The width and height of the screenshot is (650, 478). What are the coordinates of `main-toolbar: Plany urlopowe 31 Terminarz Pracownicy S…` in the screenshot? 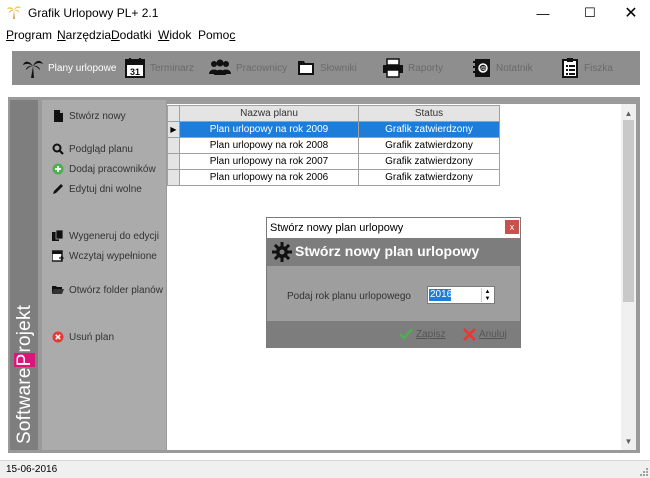 It's located at (326, 68).